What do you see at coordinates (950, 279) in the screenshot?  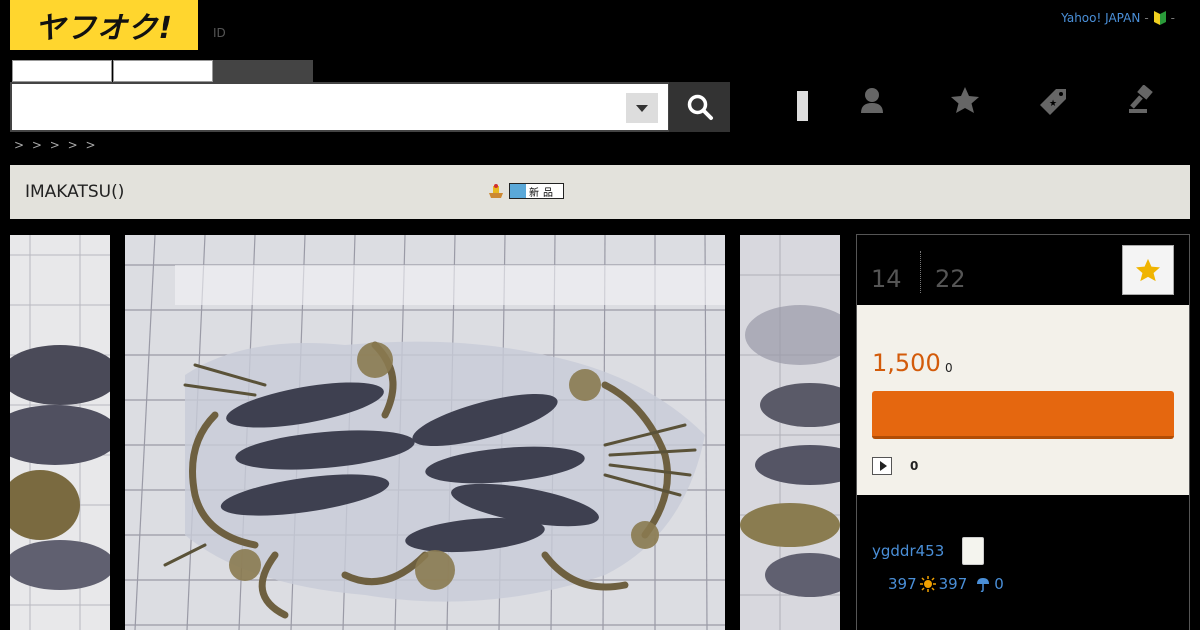 I see `remaining-hours: 22` at bounding box center [950, 279].